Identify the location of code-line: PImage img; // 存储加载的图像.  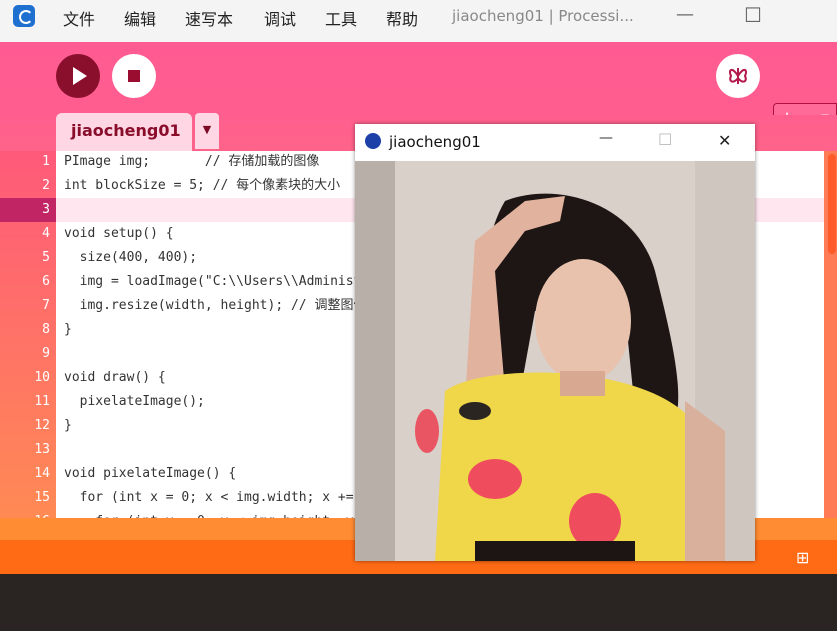
(191, 162).